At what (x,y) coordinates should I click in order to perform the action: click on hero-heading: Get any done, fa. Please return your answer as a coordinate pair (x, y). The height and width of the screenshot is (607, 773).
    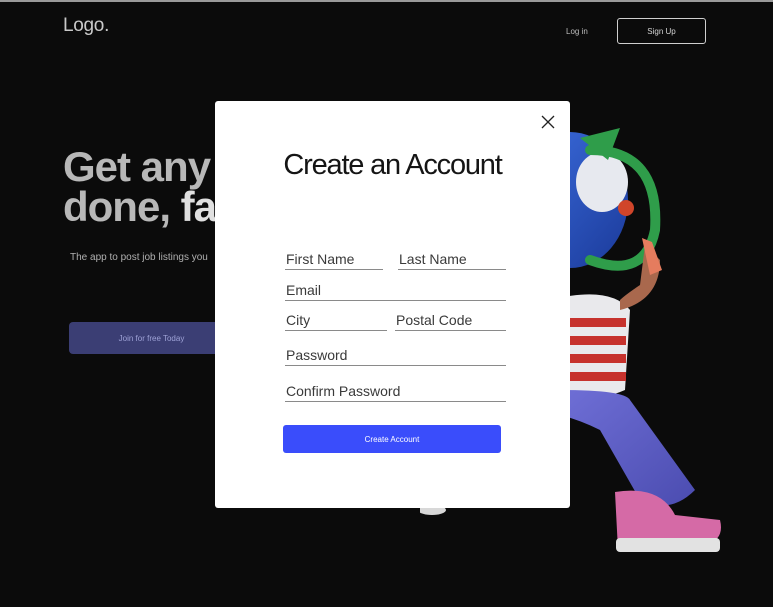
    Looking at the image, I should click on (140, 185).